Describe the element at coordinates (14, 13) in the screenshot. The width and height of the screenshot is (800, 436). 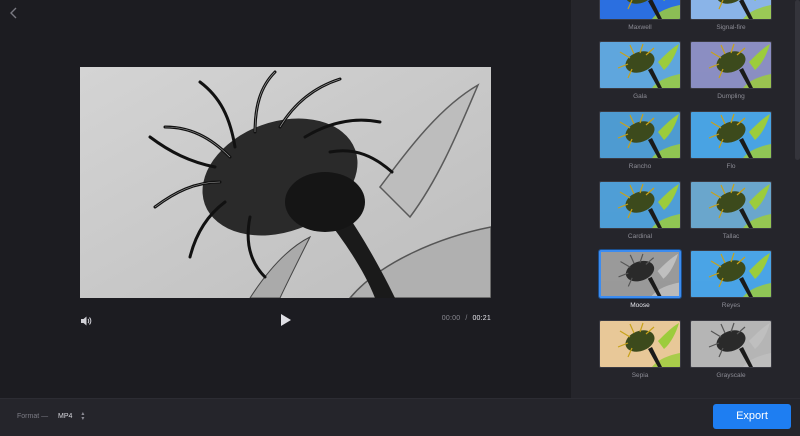
I see `back-icon` at that location.